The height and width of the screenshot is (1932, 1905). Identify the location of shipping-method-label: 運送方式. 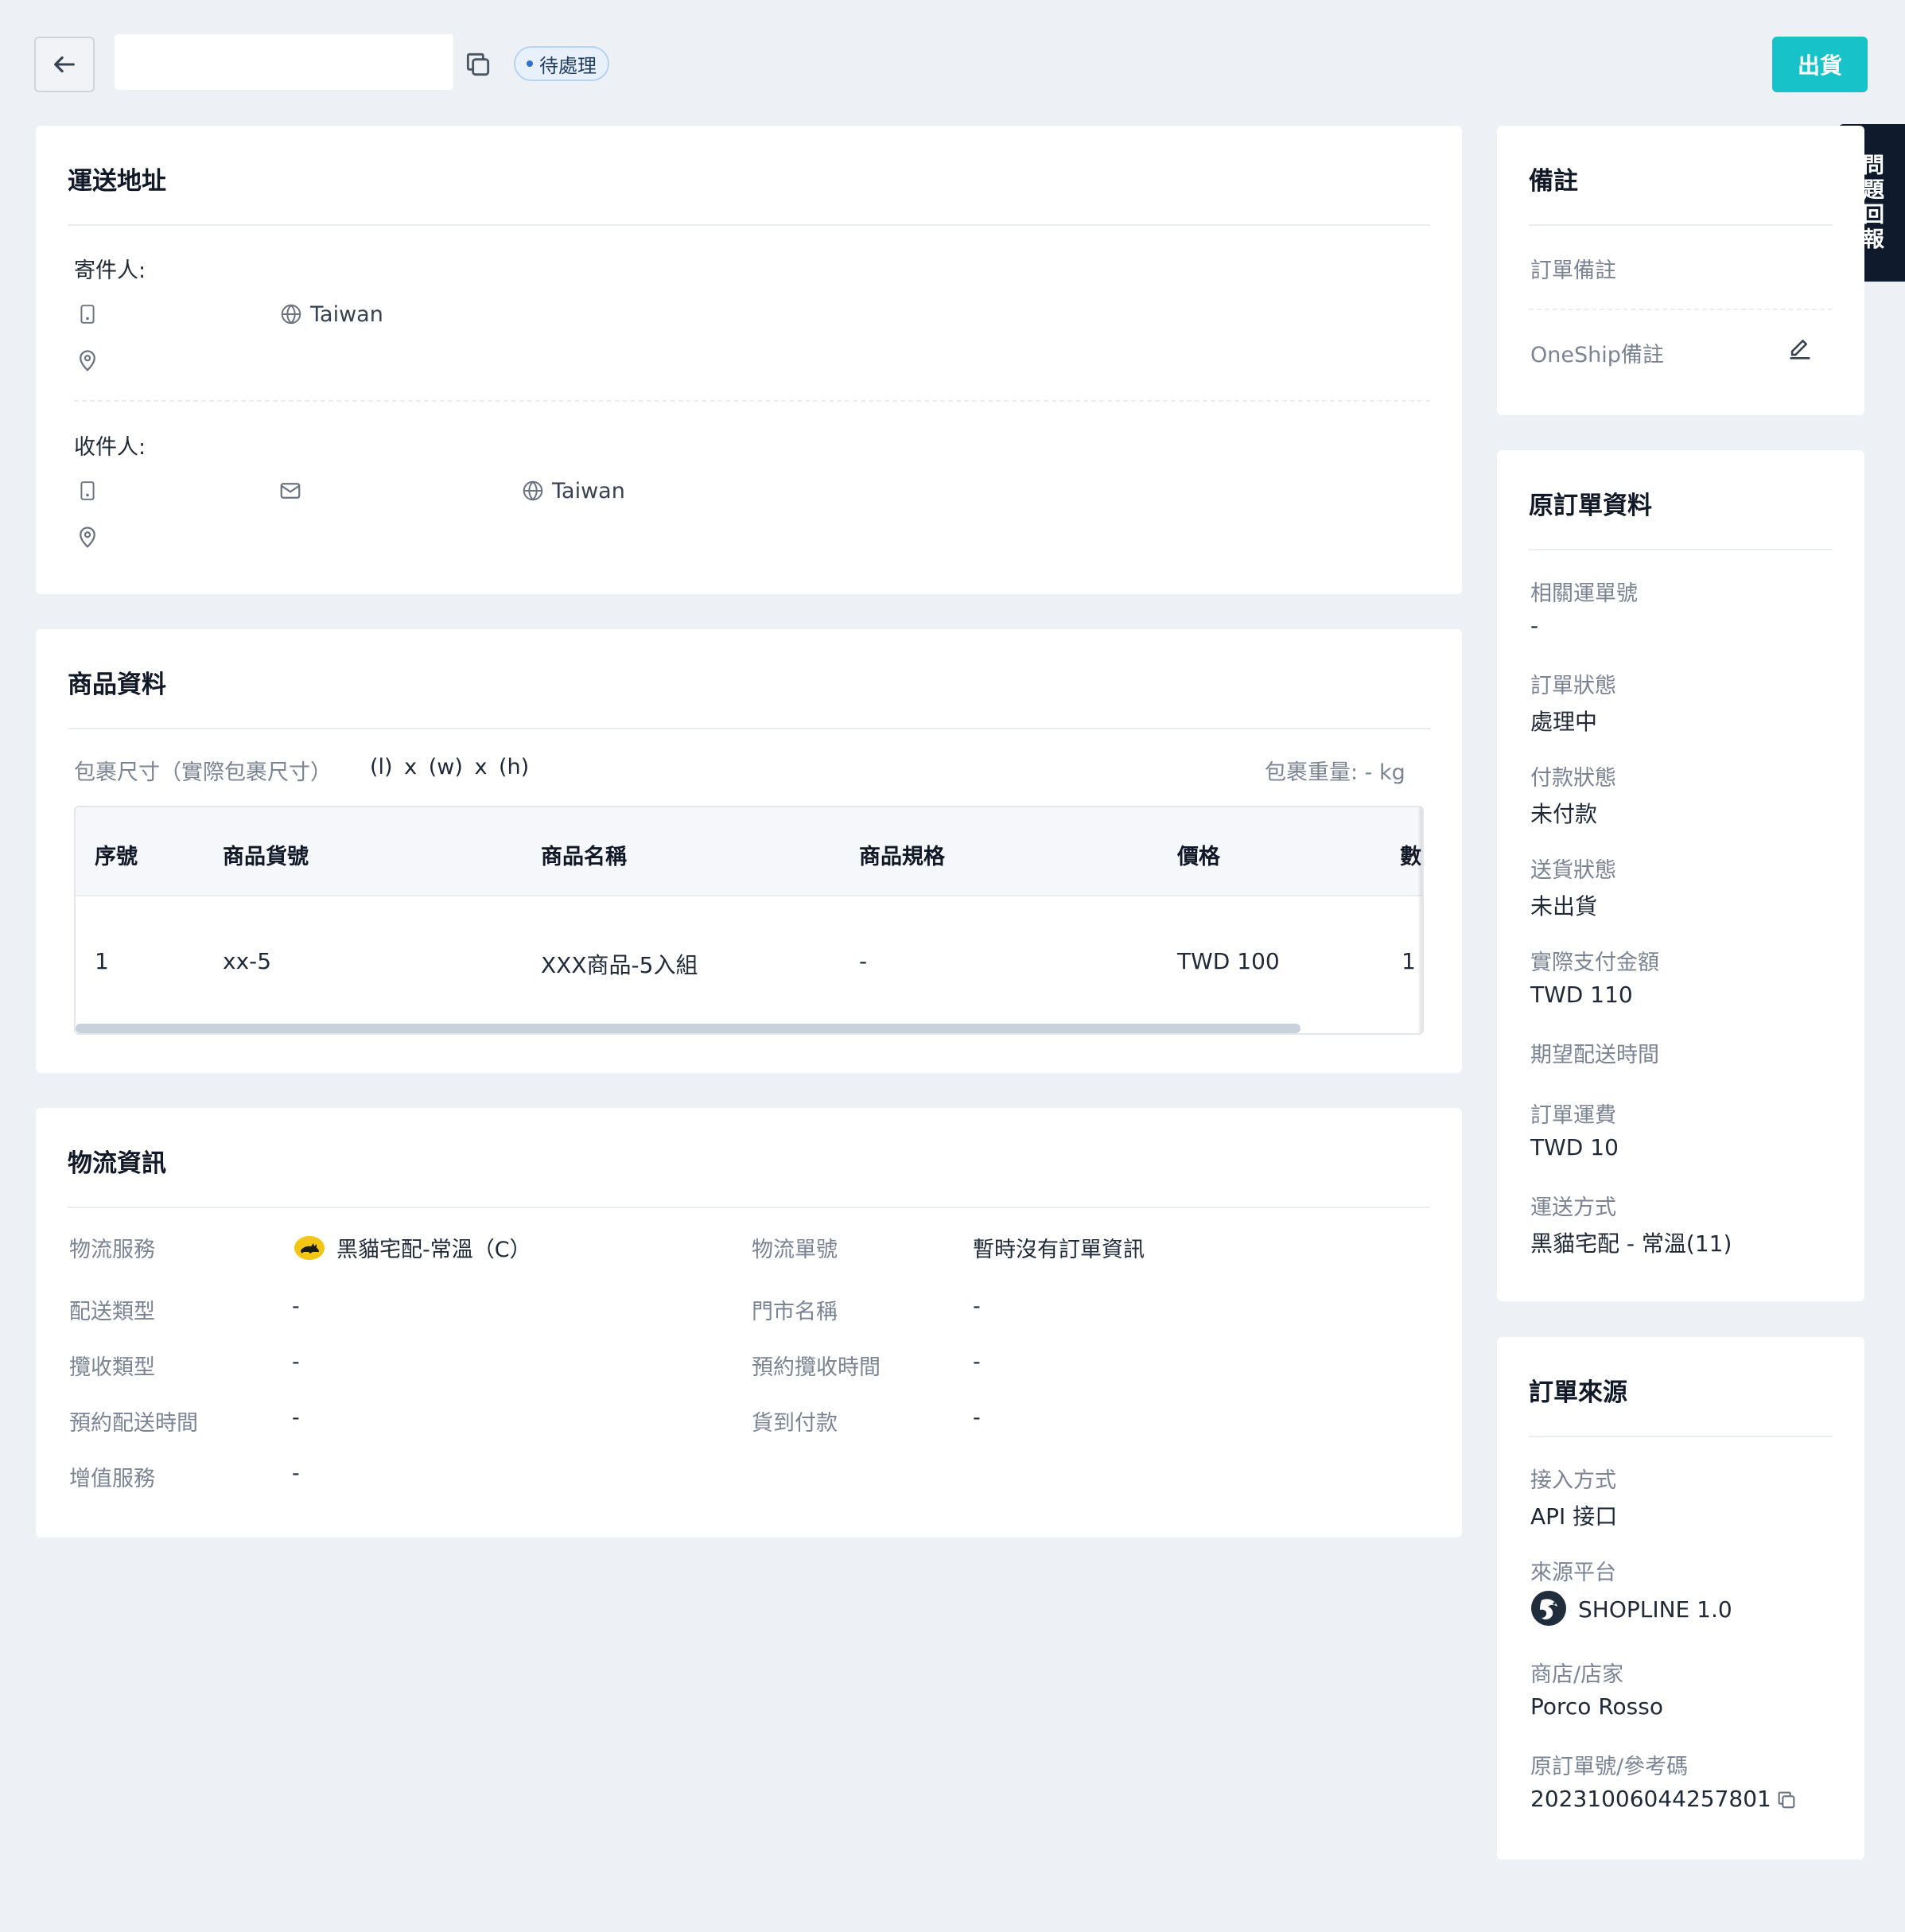
(1573, 1207).